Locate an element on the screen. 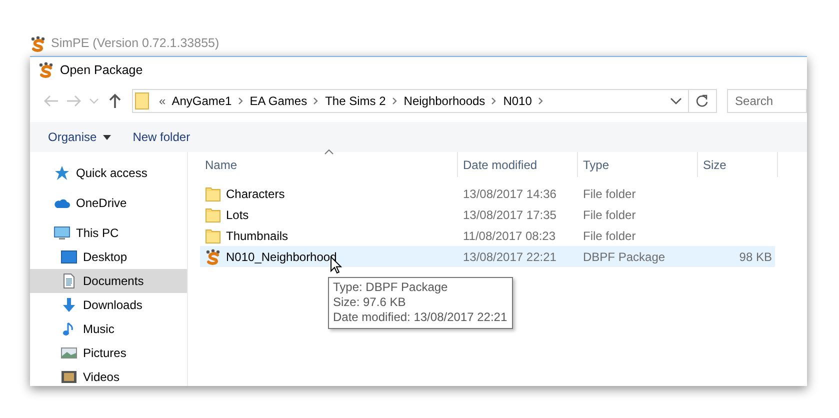 The image size is (839, 418). tooltip-line: Size: 97.6 KB is located at coordinates (370, 302).